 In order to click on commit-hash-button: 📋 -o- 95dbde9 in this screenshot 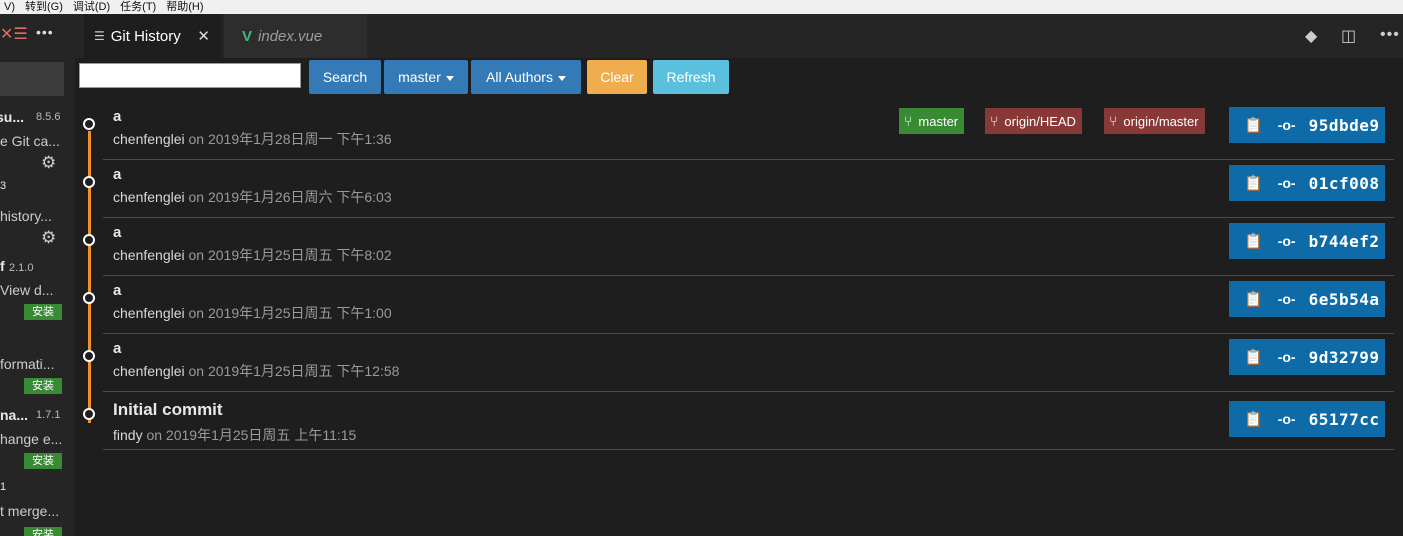, I will do `click(1307, 125)`.